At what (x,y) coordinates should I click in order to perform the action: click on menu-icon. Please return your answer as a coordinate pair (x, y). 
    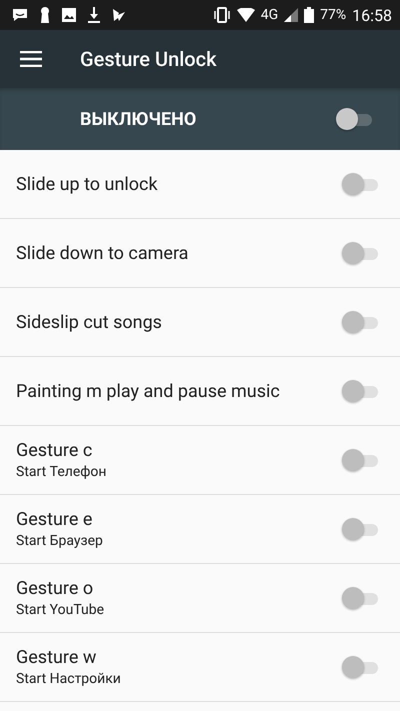
    Looking at the image, I should click on (31, 59).